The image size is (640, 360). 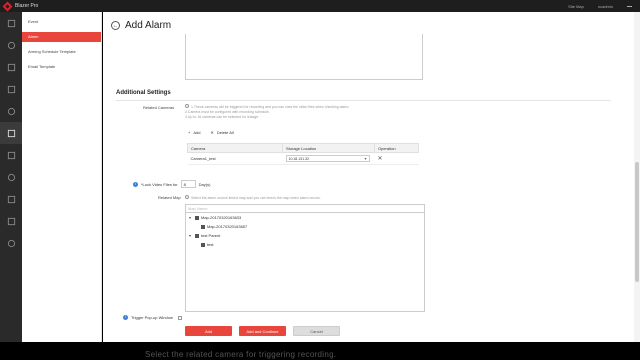 What do you see at coordinates (61, 67) in the screenshot?
I see `submenu-item: Email Template` at bounding box center [61, 67].